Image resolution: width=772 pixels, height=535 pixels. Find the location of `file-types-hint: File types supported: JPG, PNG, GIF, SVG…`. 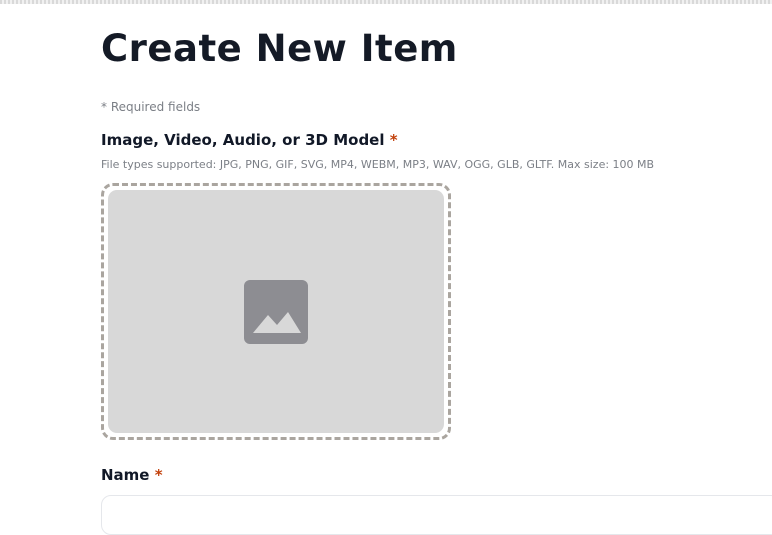

file-types-hint: File types supported: JPG, PNG, GIF, SVG… is located at coordinates (378, 164).